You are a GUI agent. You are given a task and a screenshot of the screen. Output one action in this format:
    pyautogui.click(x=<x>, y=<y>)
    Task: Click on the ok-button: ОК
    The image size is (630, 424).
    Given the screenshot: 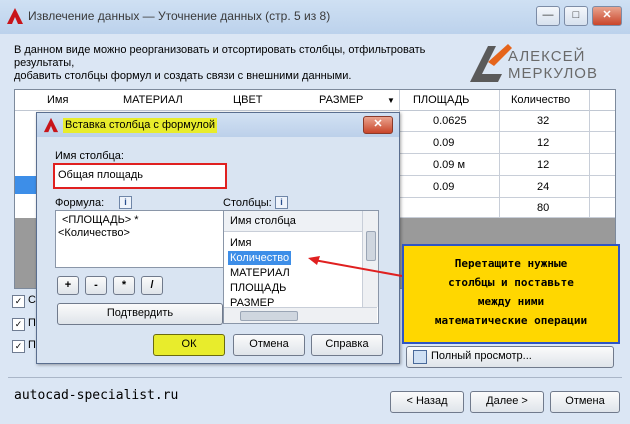 What is the action you would take?
    pyautogui.click(x=189, y=345)
    